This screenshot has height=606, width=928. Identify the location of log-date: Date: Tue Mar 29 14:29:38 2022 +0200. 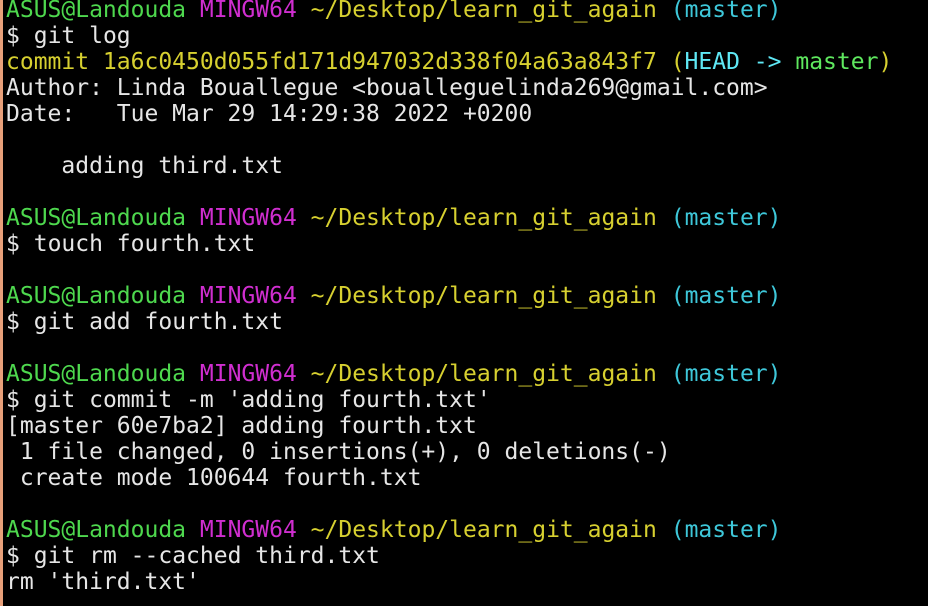
(269, 114).